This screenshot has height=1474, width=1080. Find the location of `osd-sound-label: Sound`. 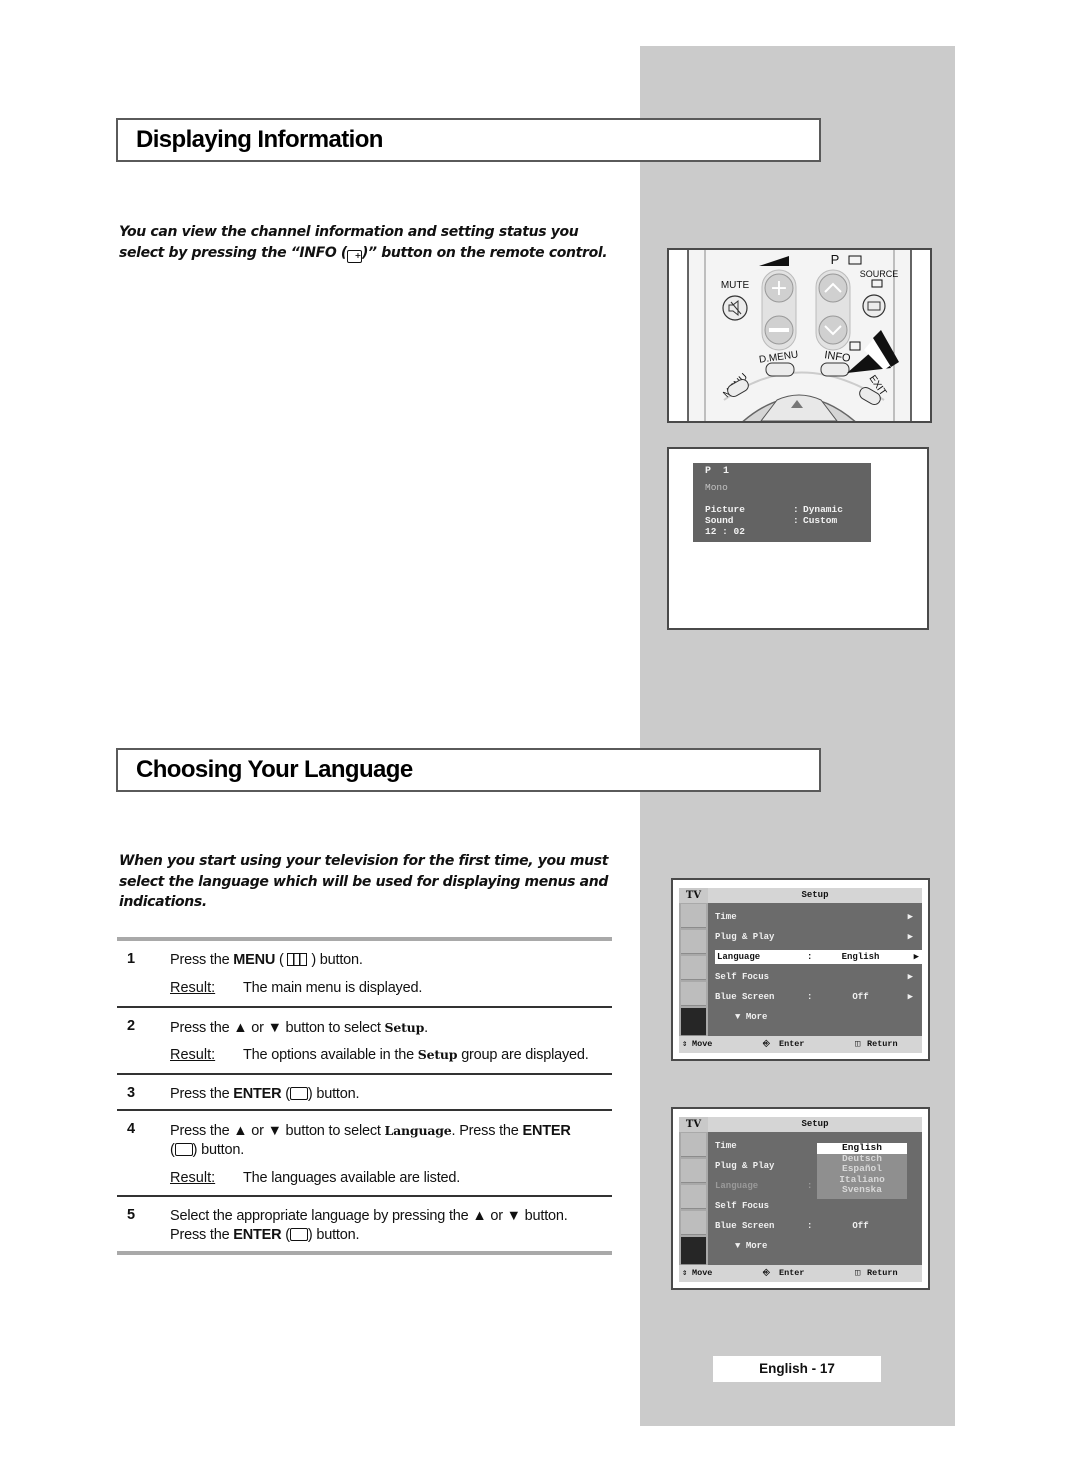

osd-sound-label: Sound is located at coordinates (719, 520).